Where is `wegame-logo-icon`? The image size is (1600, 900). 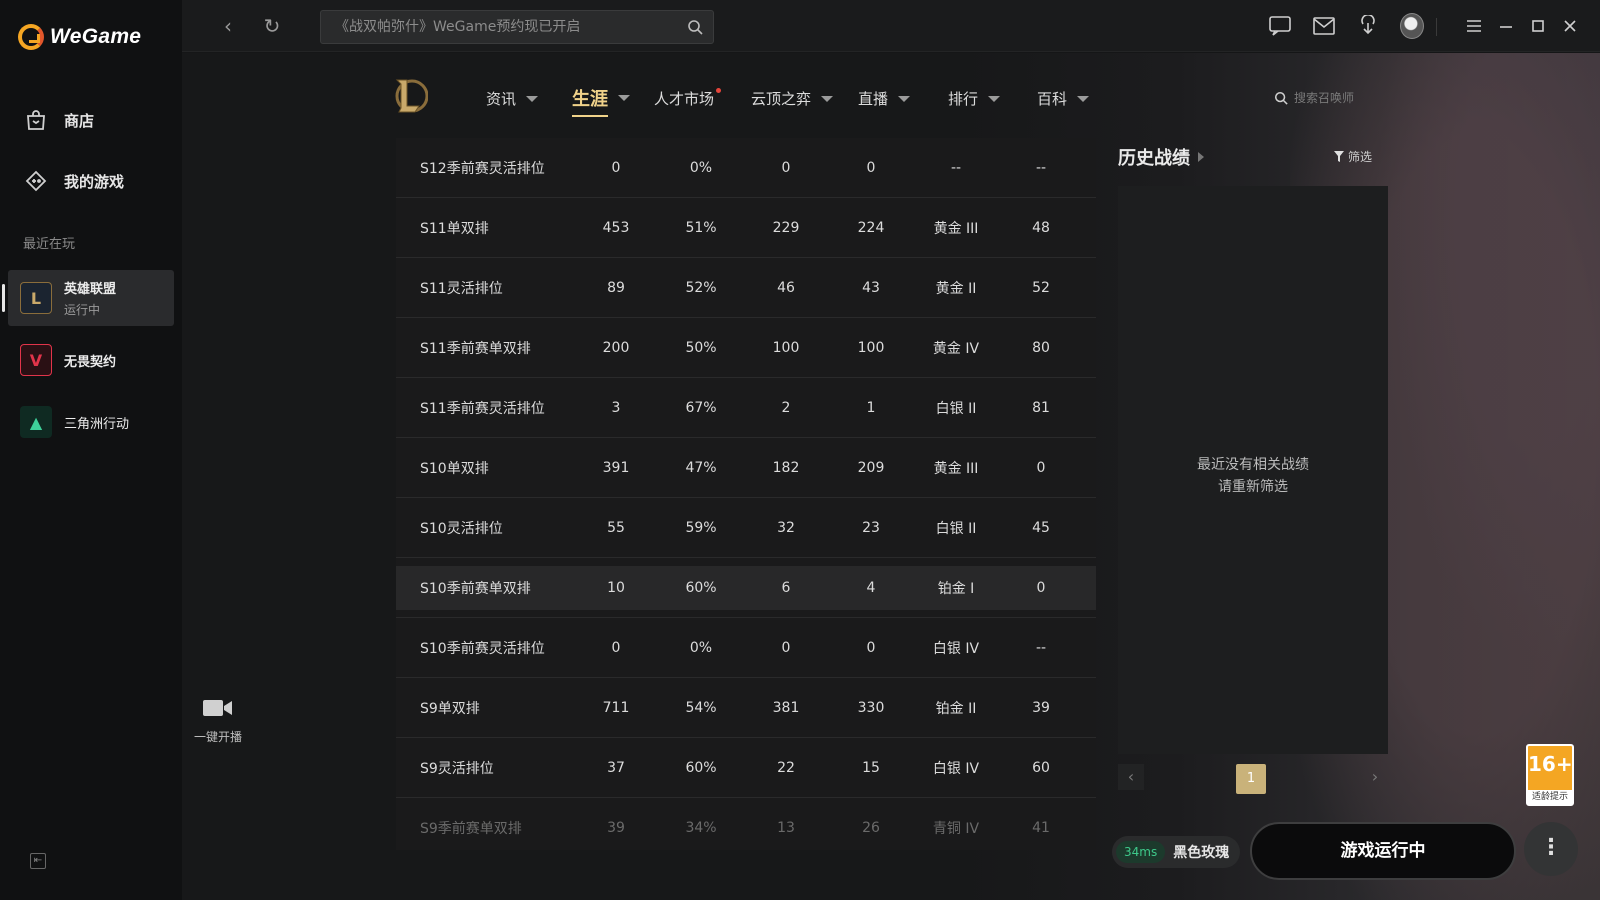 wegame-logo-icon is located at coordinates (31, 37).